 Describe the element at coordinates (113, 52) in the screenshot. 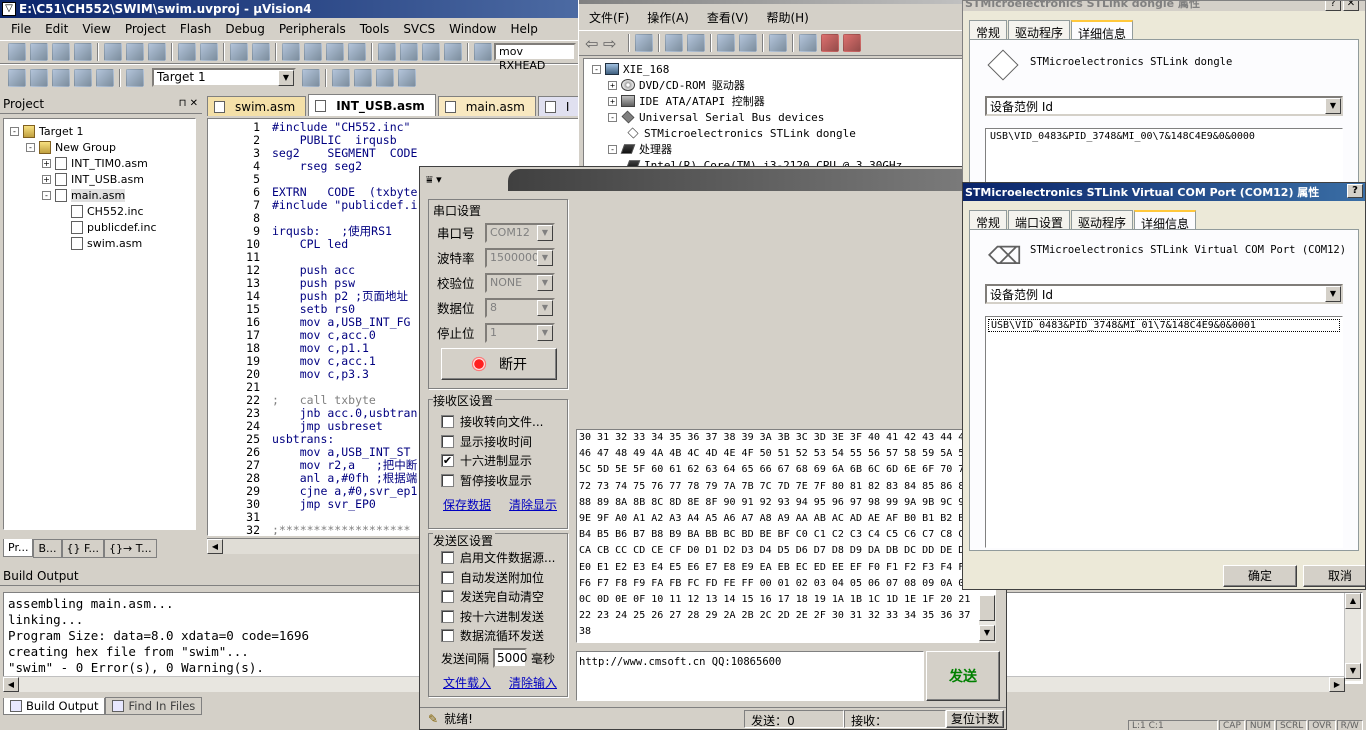

I see `cut-icon` at that location.